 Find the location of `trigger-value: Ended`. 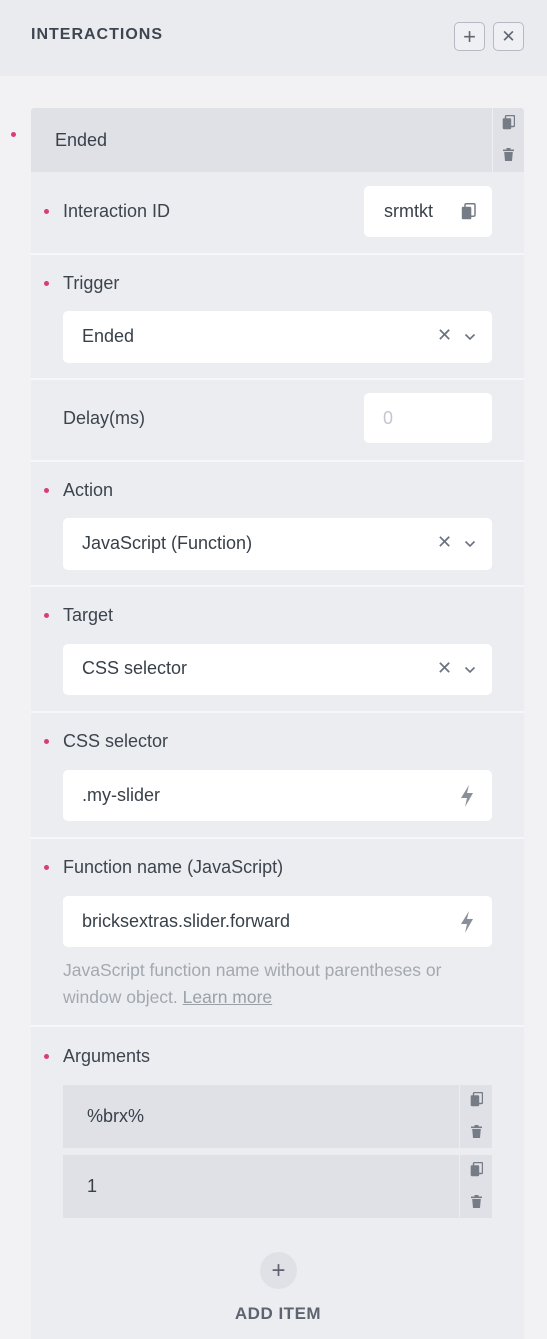

trigger-value: Ended is located at coordinates (108, 336).